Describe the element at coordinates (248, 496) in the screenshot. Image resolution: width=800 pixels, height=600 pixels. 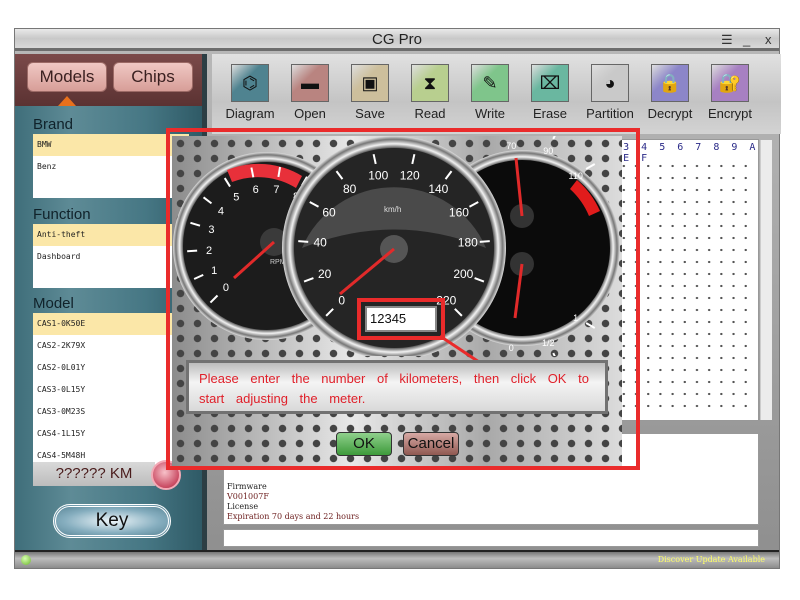
I see `log-line: V001007F` at that location.